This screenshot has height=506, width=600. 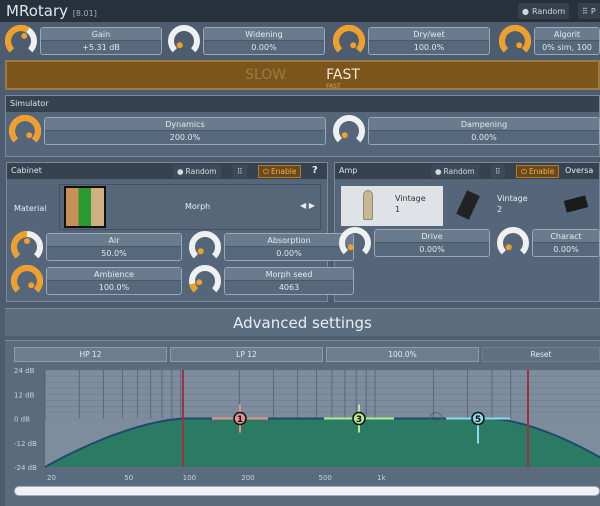 What do you see at coordinates (264, 41) in the screenshot?
I see `control-field: Widening 0.00%` at bounding box center [264, 41].